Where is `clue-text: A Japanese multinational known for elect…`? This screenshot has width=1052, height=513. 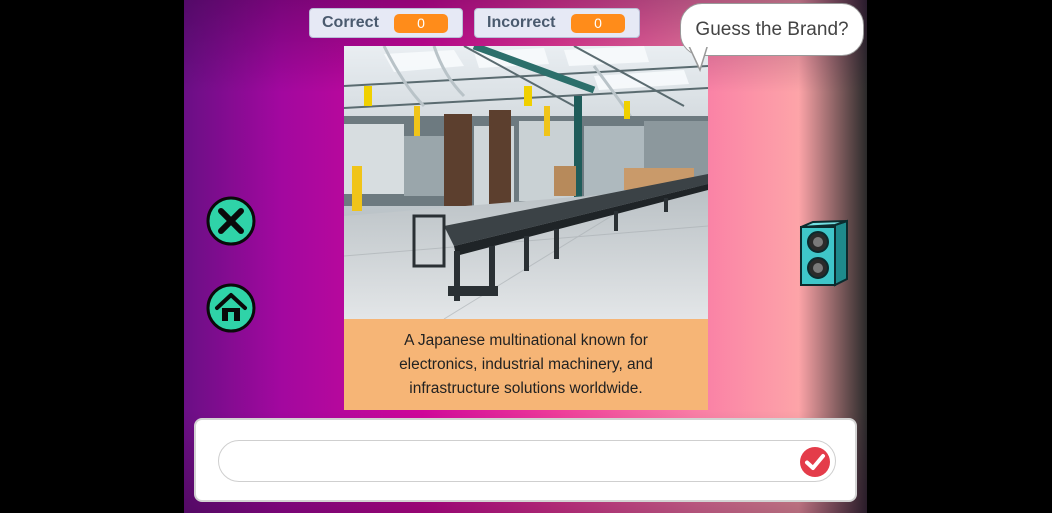 clue-text: A Japanese multinational known for elect… is located at coordinates (526, 364).